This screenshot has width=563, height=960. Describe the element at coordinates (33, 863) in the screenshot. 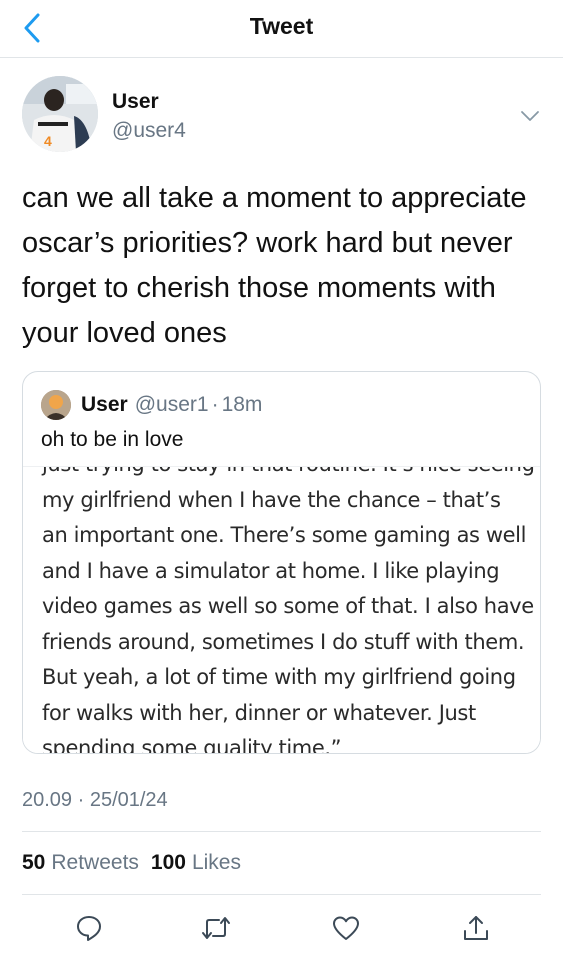

I see `retweets-count: 50` at that location.